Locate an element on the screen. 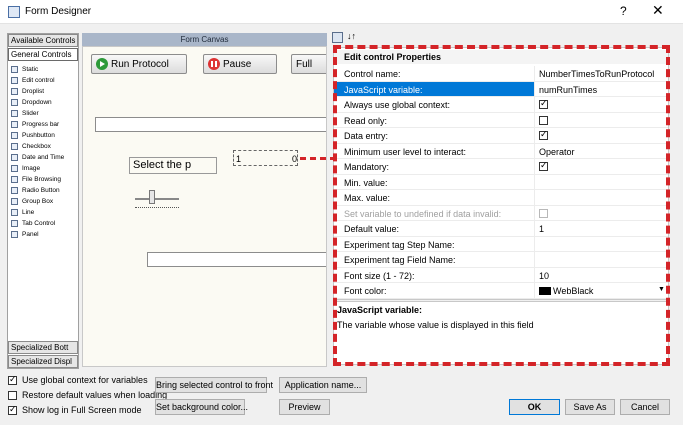 This screenshot has height=425, width=683. droplist-icon is located at coordinates (14, 91).